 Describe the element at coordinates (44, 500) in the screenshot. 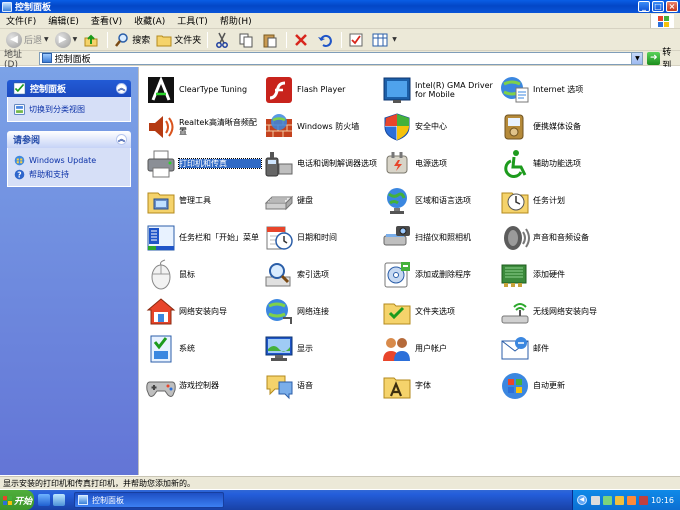

I see `internet-explorer-icon` at that location.